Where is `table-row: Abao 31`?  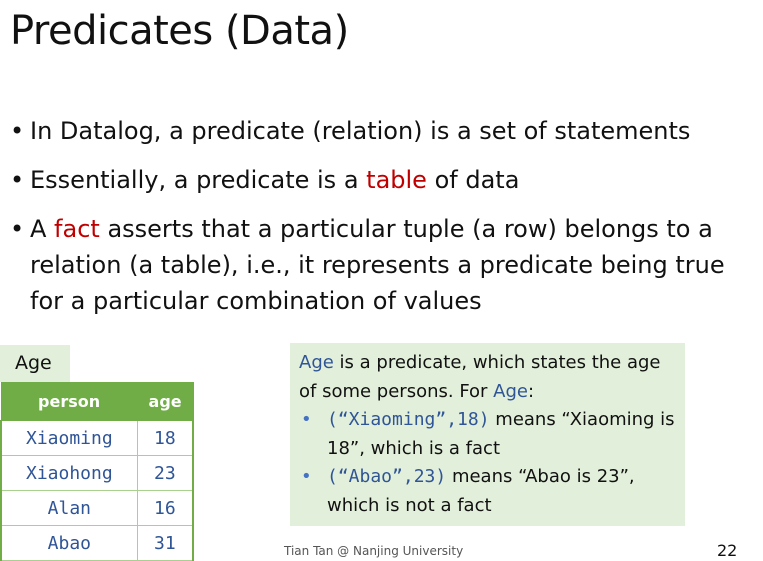
table-row: Abao 31 is located at coordinates (97, 543).